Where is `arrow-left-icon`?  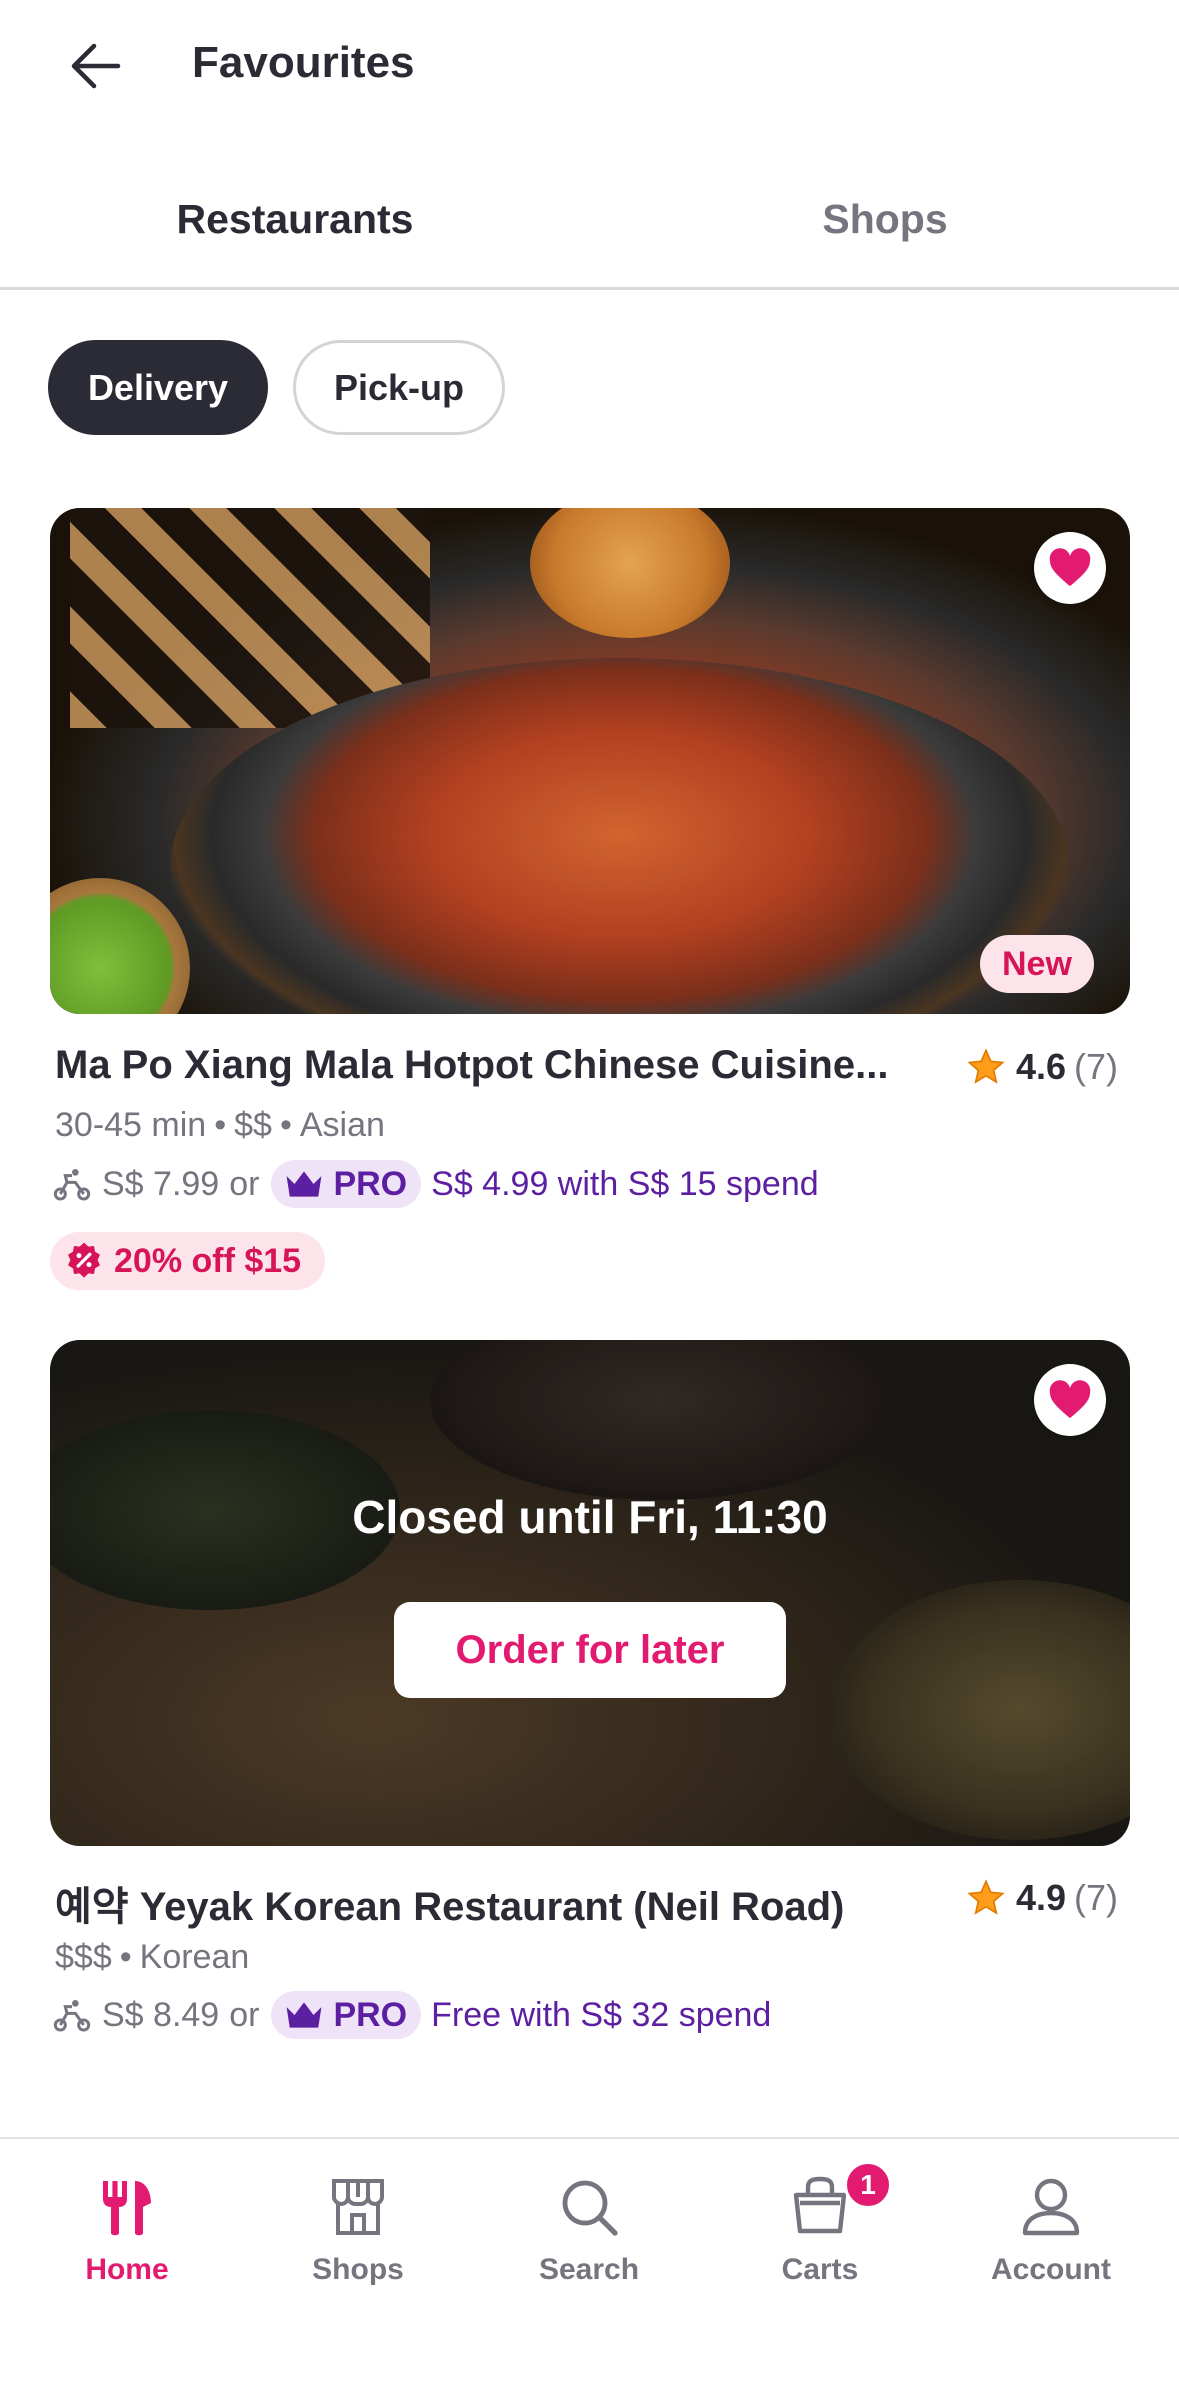 arrow-left-icon is located at coordinates (96, 66).